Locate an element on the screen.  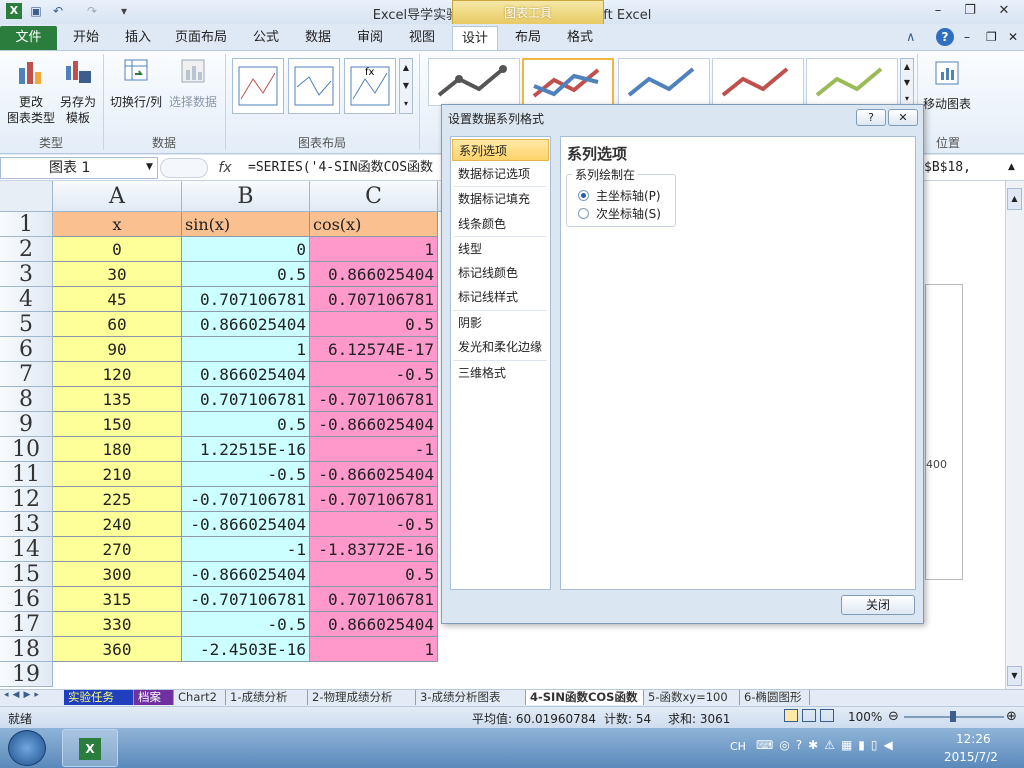
page-break-view-icon is located at coordinates (827, 715).